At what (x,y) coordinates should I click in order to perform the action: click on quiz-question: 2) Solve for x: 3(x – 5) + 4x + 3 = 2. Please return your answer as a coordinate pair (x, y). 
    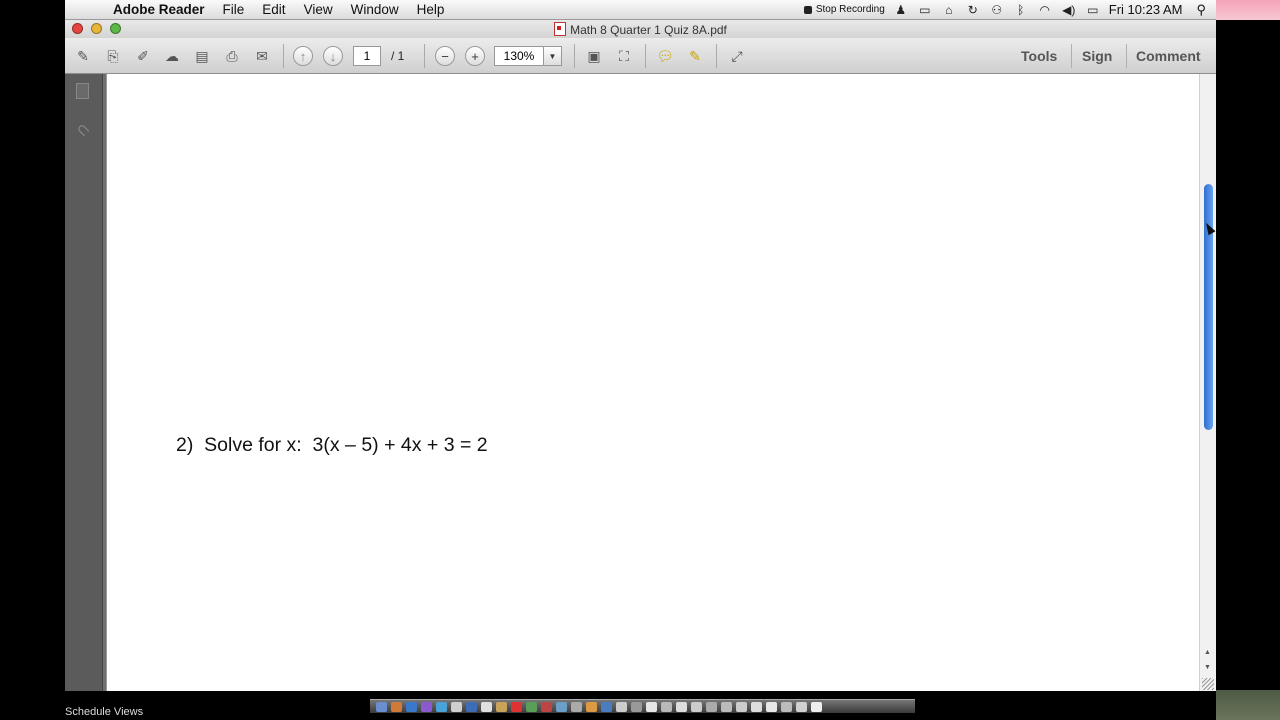
    Looking at the image, I should click on (332, 445).